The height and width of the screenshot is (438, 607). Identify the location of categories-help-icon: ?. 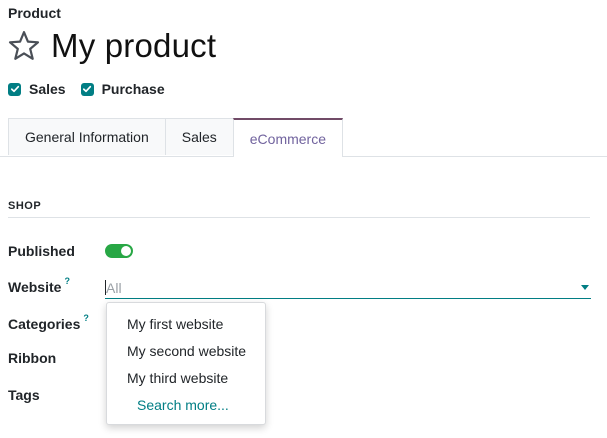
(86, 318).